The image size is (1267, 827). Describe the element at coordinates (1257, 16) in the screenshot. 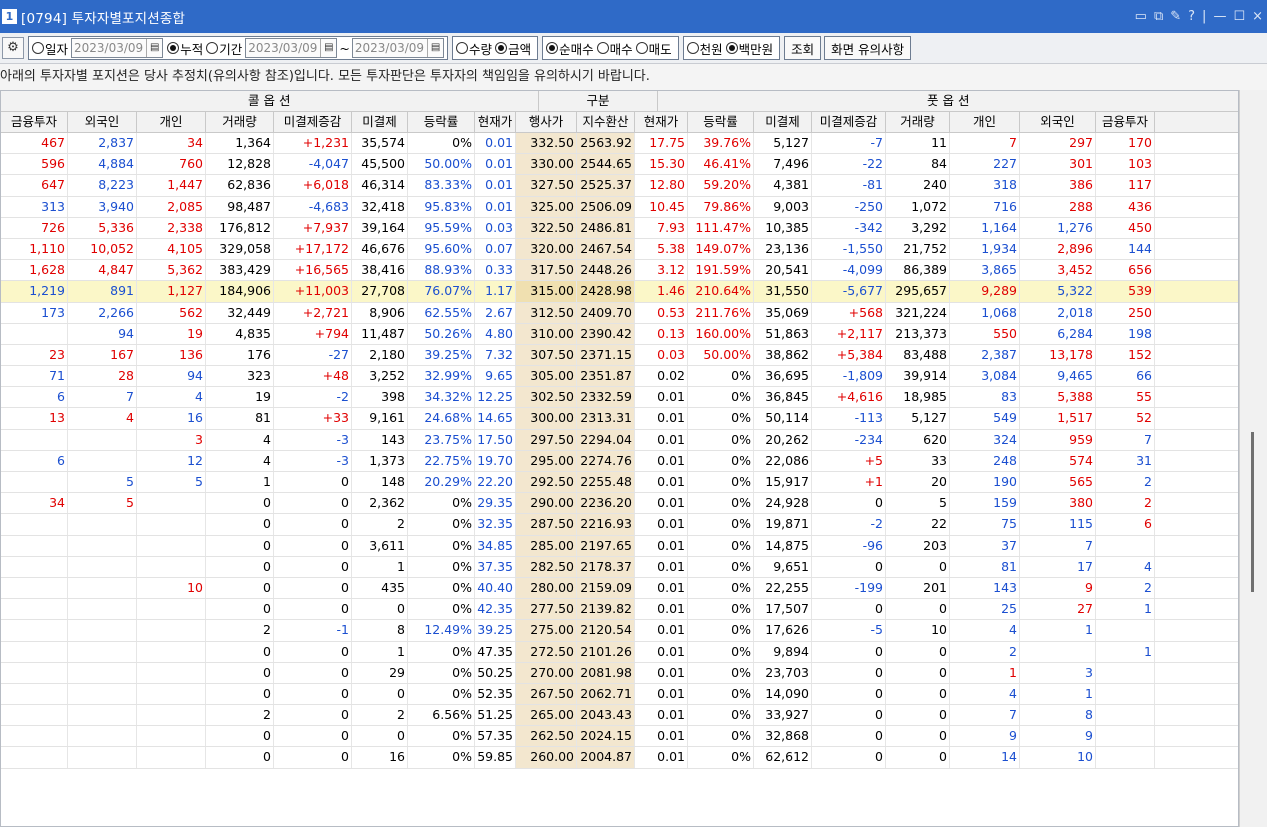

I see `close-icon: ×` at that location.